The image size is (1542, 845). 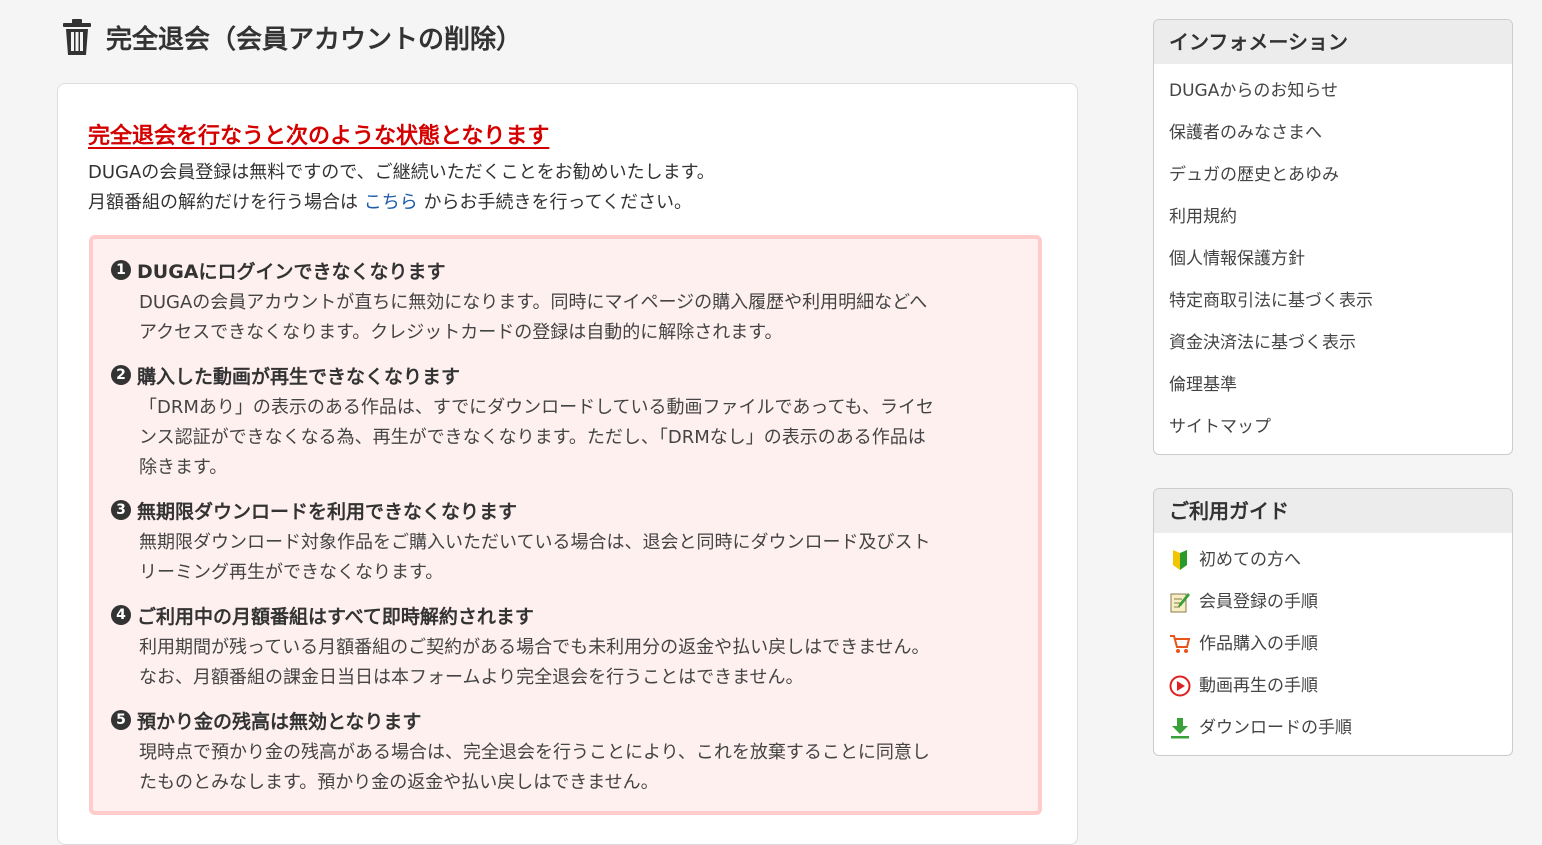 I want to click on body-line: 除きます。, so click(x=183, y=467).